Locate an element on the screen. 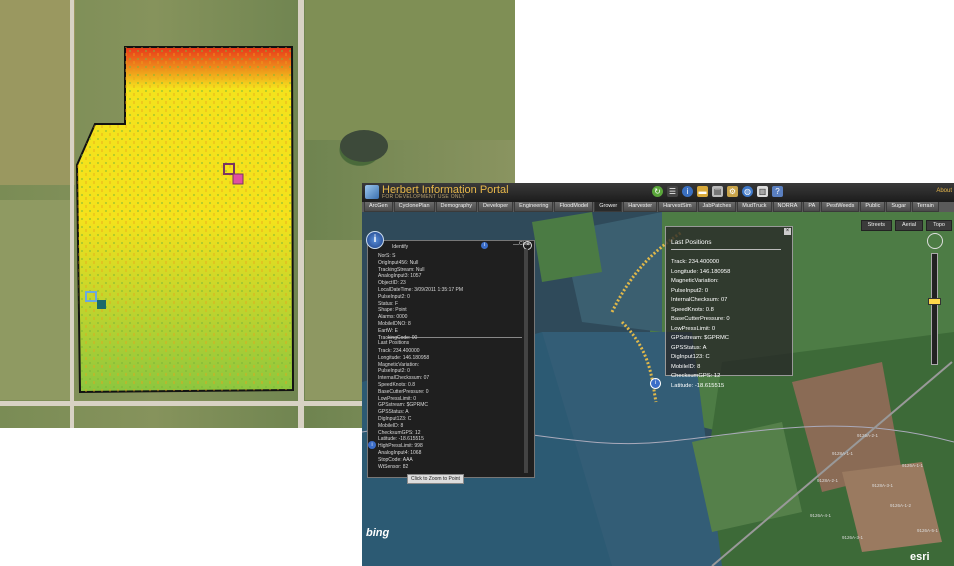  identify-position-field: WtSensor: 82 is located at coordinates (393, 466).